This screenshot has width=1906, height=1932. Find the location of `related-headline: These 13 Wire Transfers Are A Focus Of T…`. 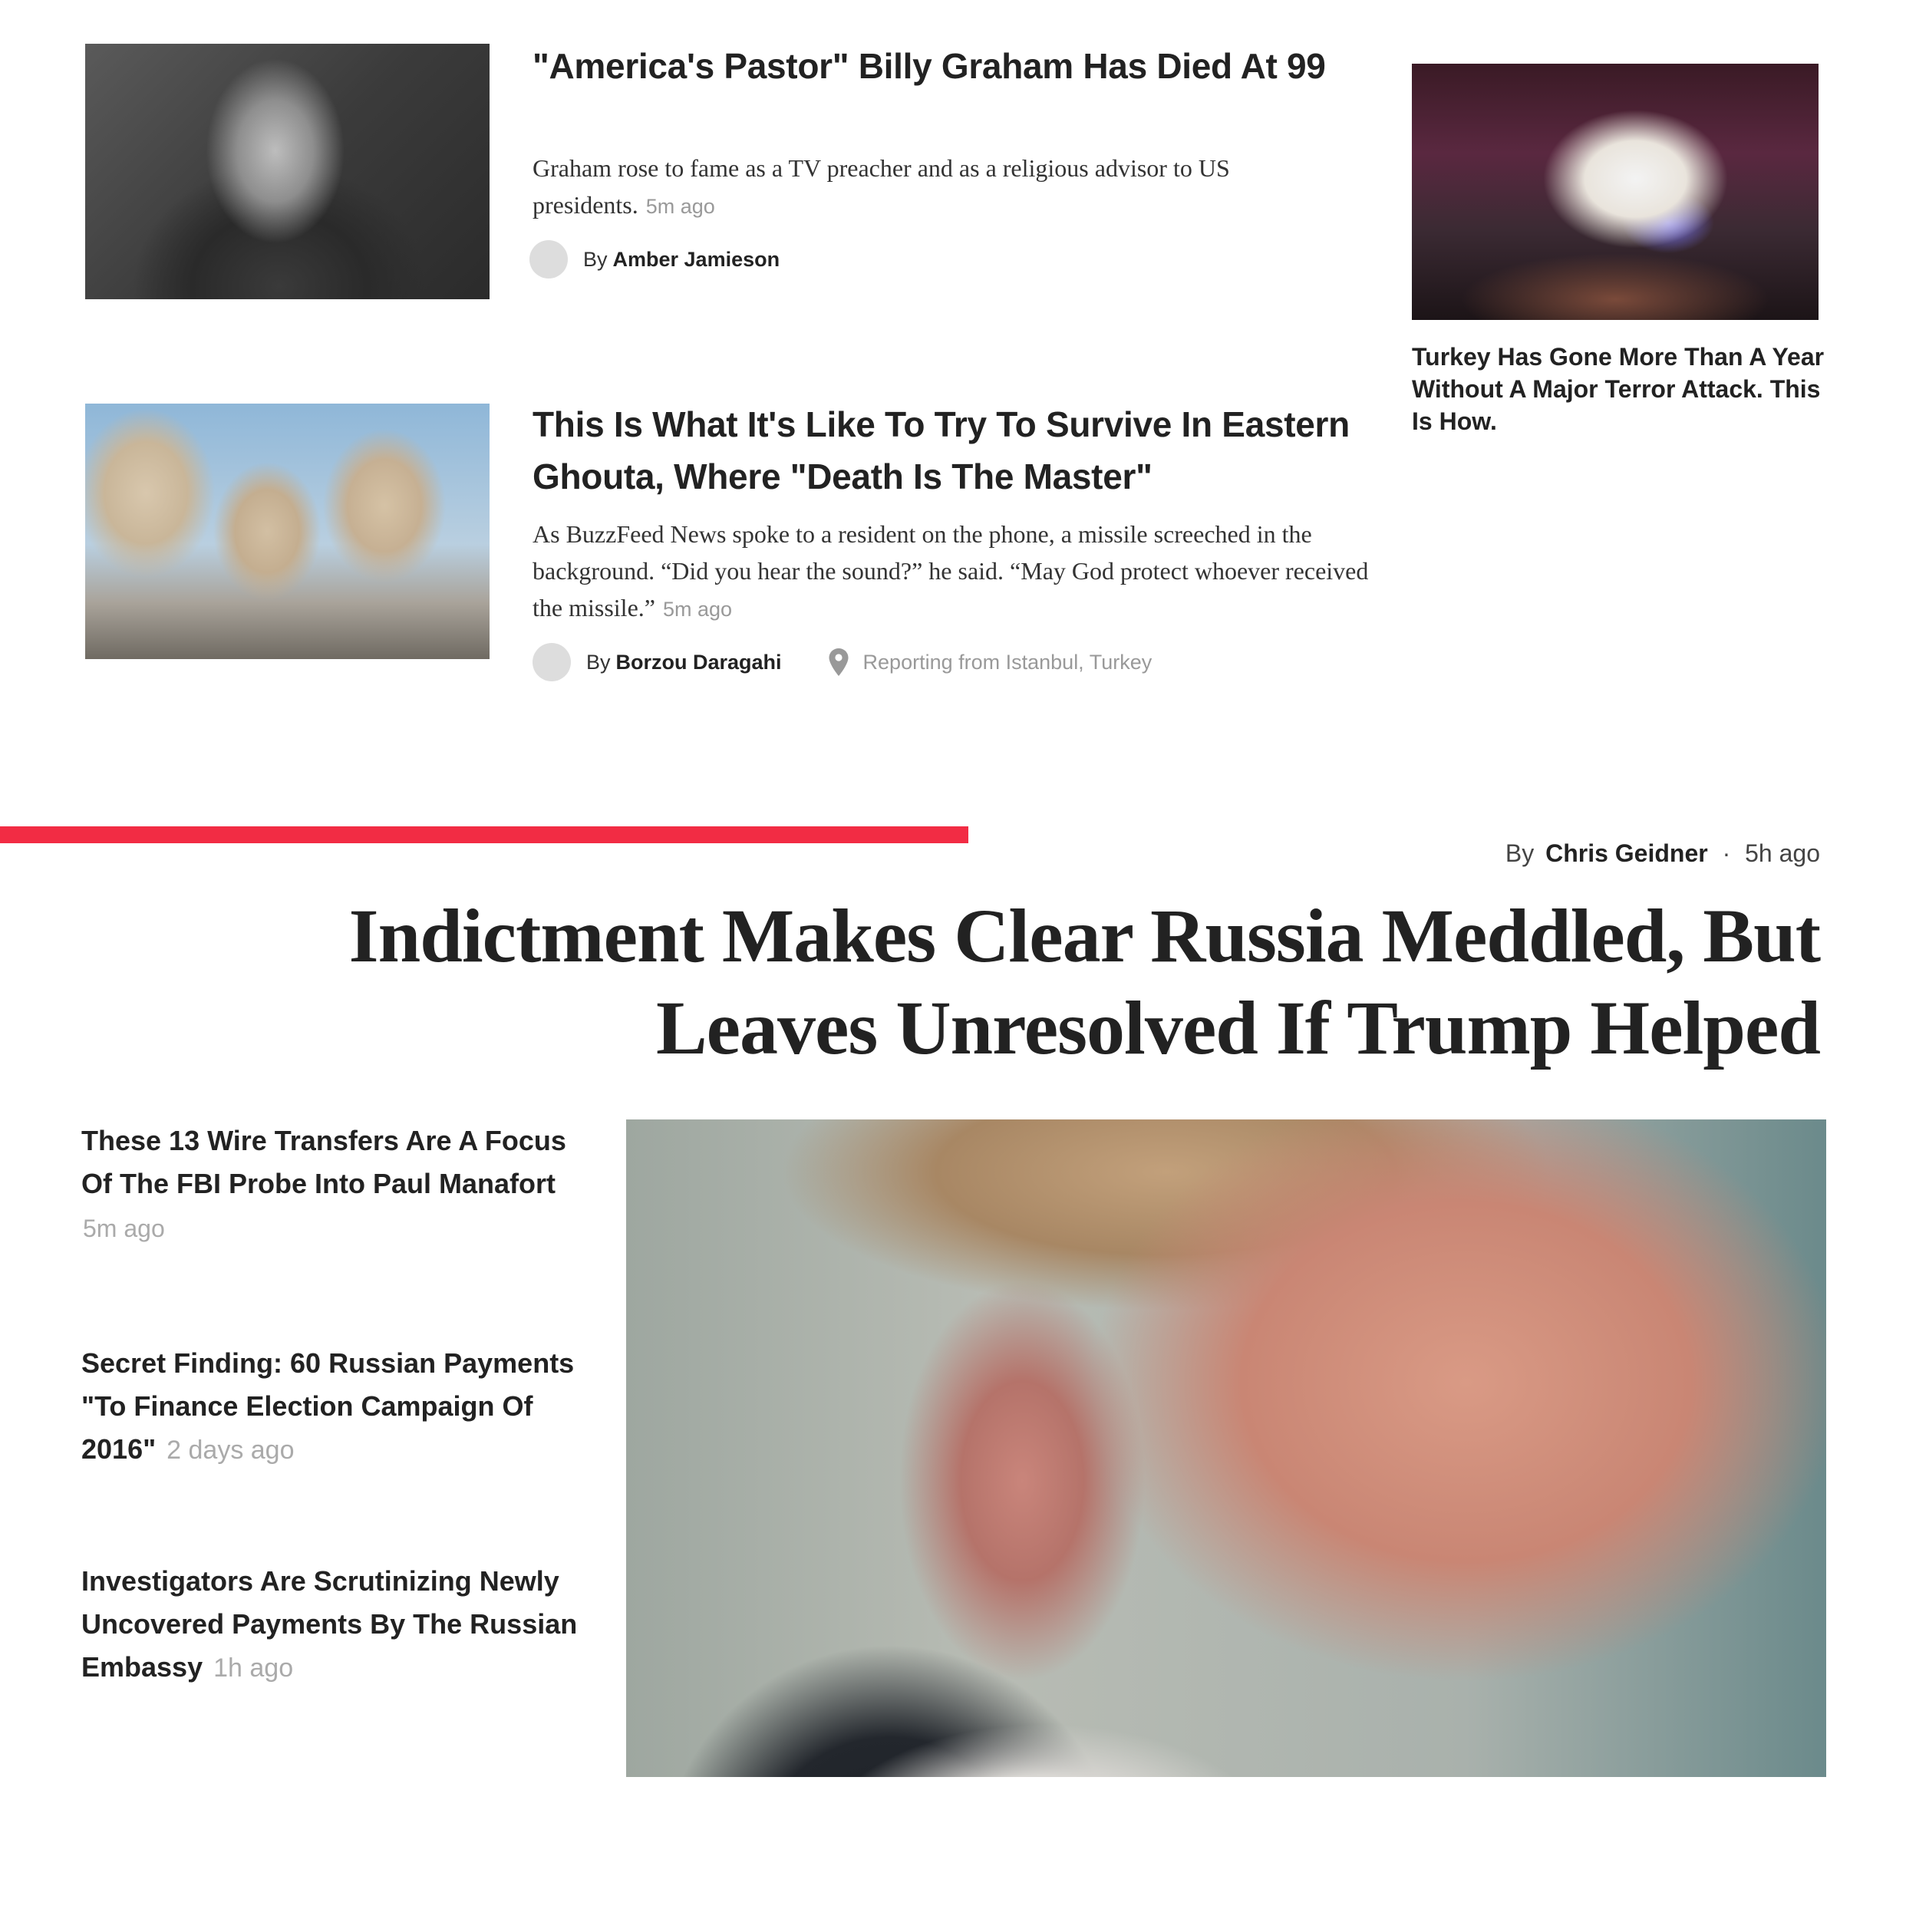

related-headline: These 13 Wire Transfers Are A Focus Of T… is located at coordinates (334, 1162).